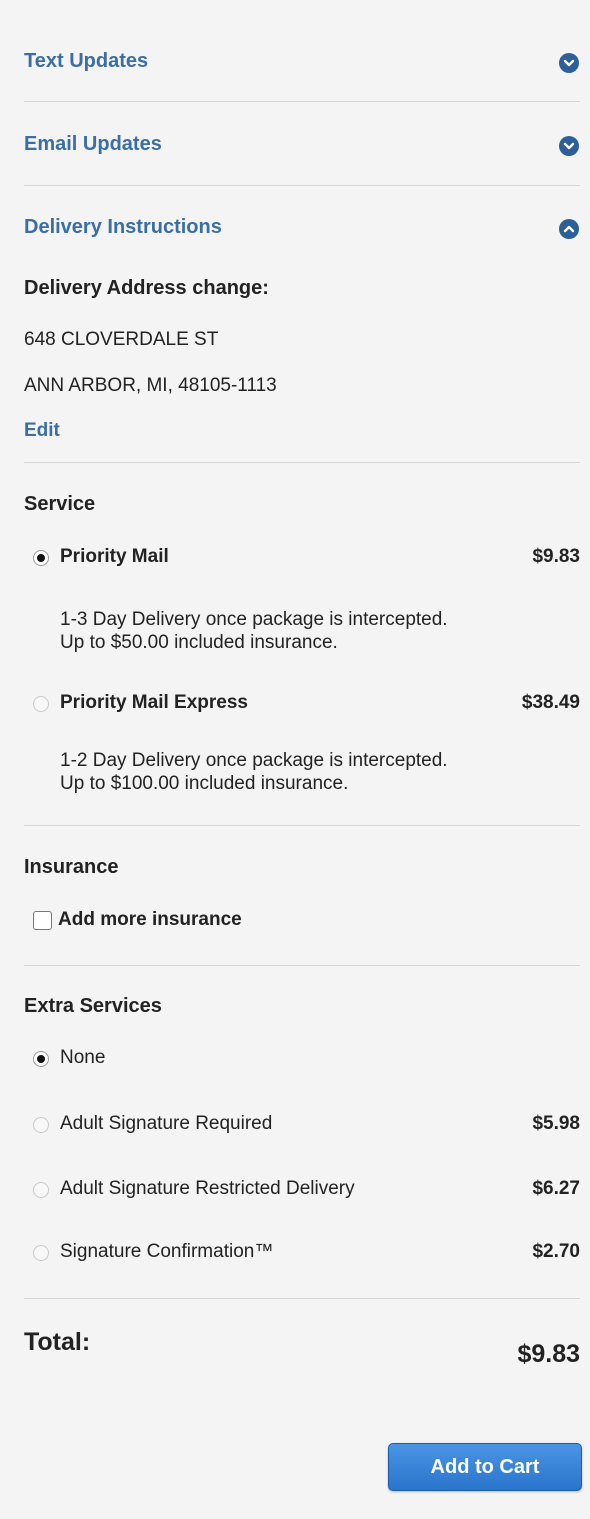 The width and height of the screenshot is (590, 1519). What do you see at coordinates (550, 702) in the screenshot?
I see `priority-mail-express-price: $38.49` at bounding box center [550, 702].